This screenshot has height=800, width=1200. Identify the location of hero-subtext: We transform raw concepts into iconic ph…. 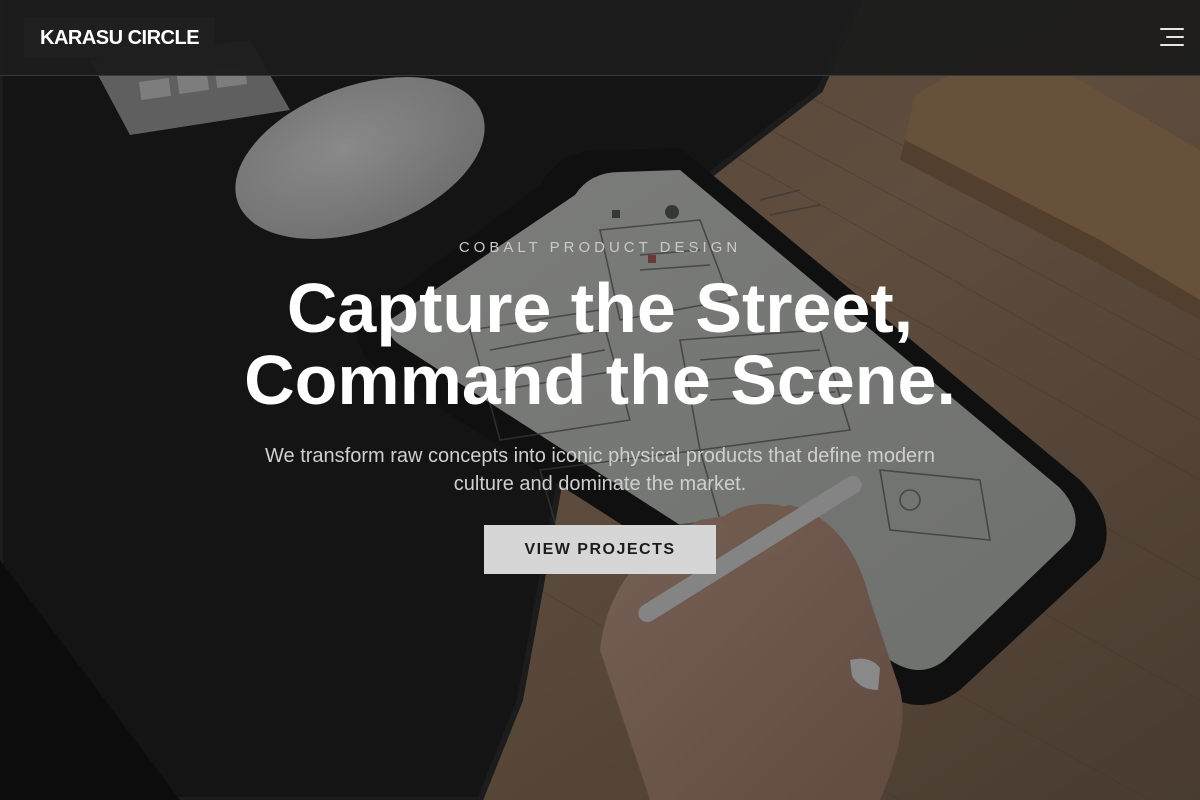
(600, 470).